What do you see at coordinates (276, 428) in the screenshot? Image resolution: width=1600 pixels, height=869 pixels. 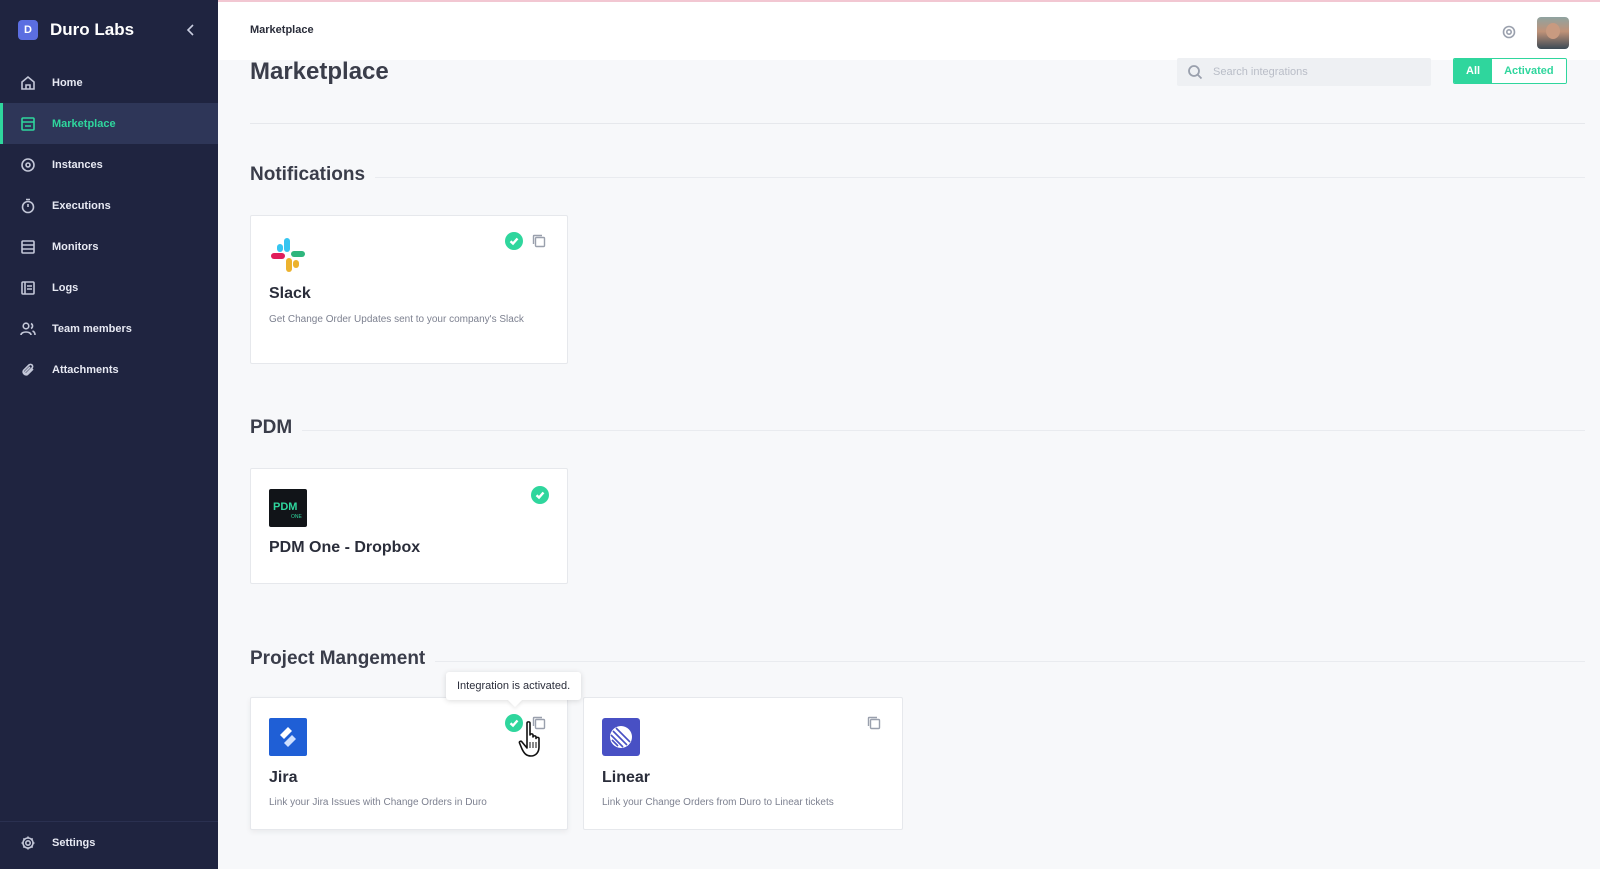 I see `section-title-pdm: PDM` at bounding box center [276, 428].